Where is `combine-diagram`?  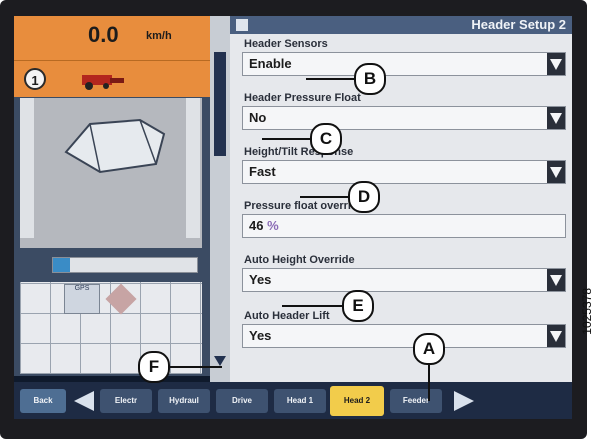
combine-diagram is located at coordinates (111, 173).